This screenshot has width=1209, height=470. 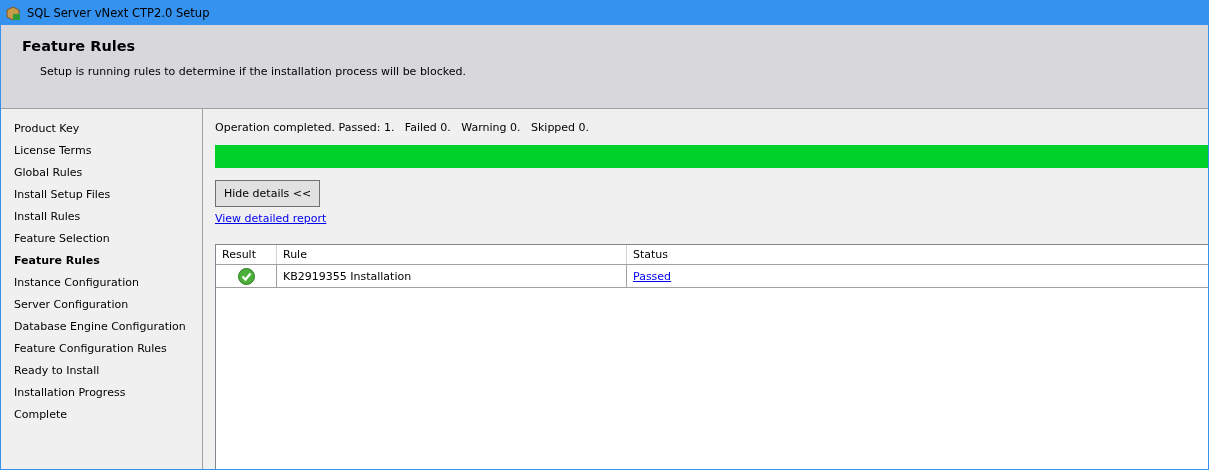 What do you see at coordinates (101, 396) in the screenshot?
I see `sidebar-item: Installation Progress` at bounding box center [101, 396].